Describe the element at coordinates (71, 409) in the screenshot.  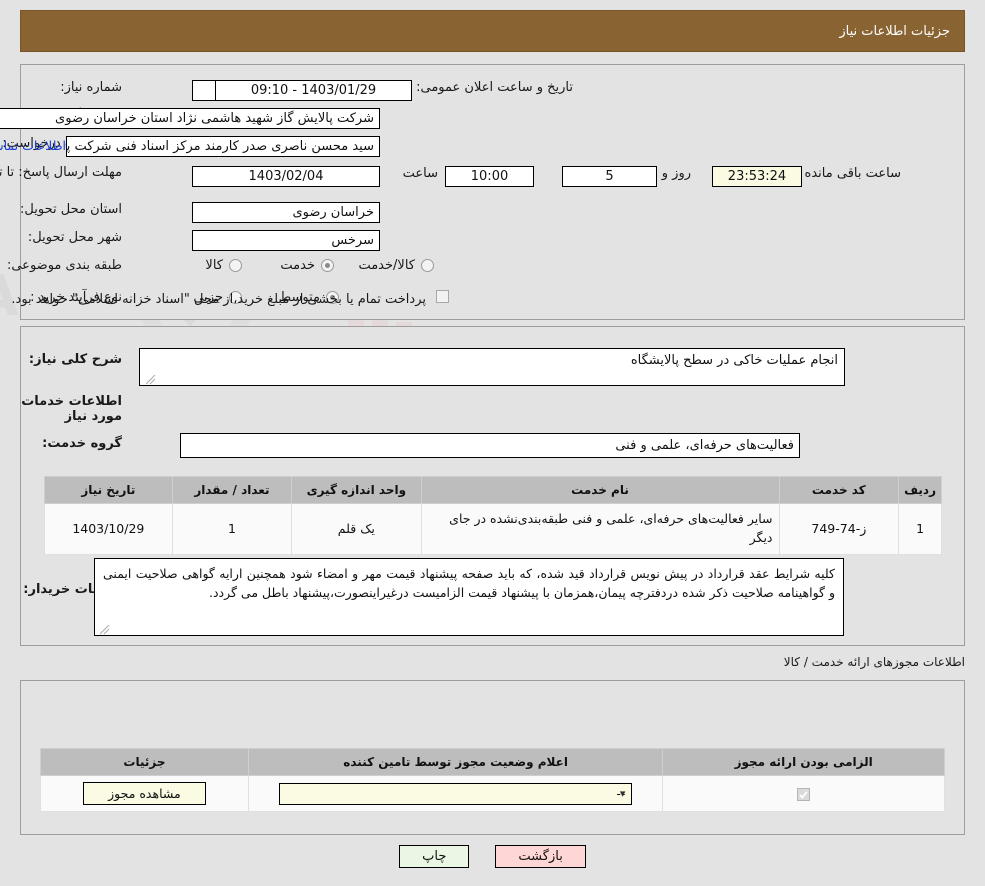
I see `services-section-title: اطلاعات خدمات مورد نیاز` at that location.